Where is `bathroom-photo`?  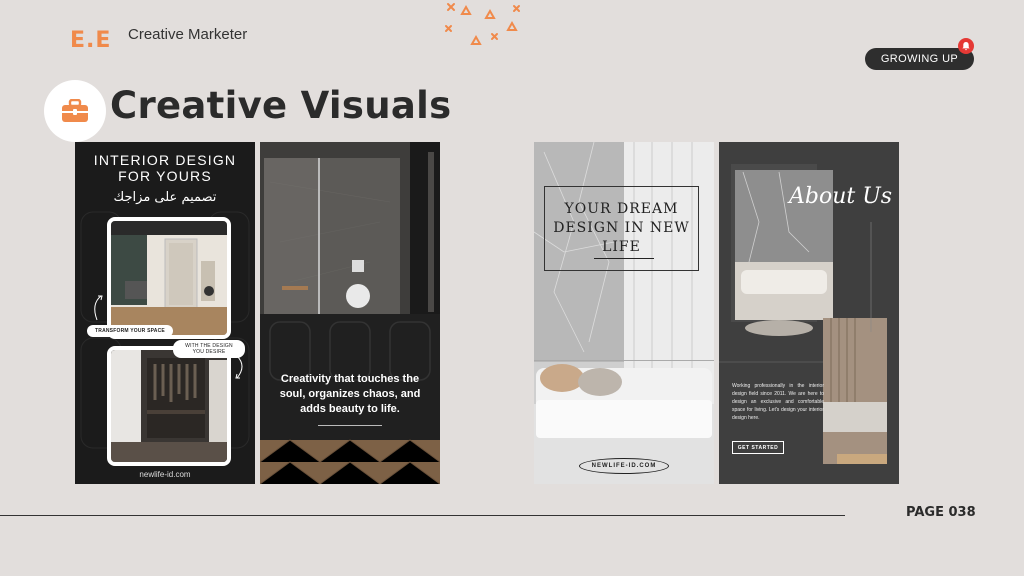 bathroom-photo is located at coordinates (350, 313).